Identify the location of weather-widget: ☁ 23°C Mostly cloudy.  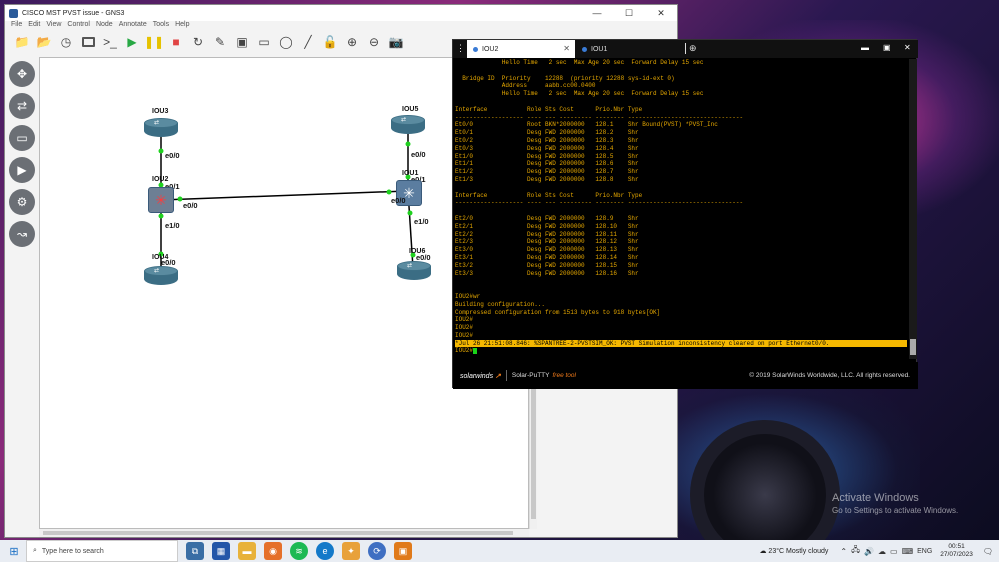
(793, 551).